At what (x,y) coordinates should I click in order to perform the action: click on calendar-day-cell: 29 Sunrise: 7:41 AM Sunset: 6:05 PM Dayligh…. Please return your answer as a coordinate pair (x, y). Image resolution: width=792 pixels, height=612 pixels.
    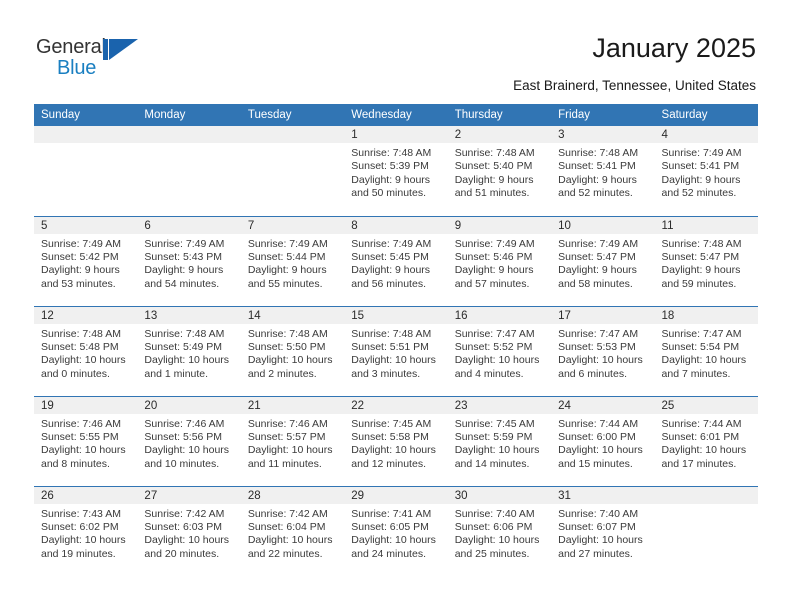
    Looking at the image, I should click on (396, 530).